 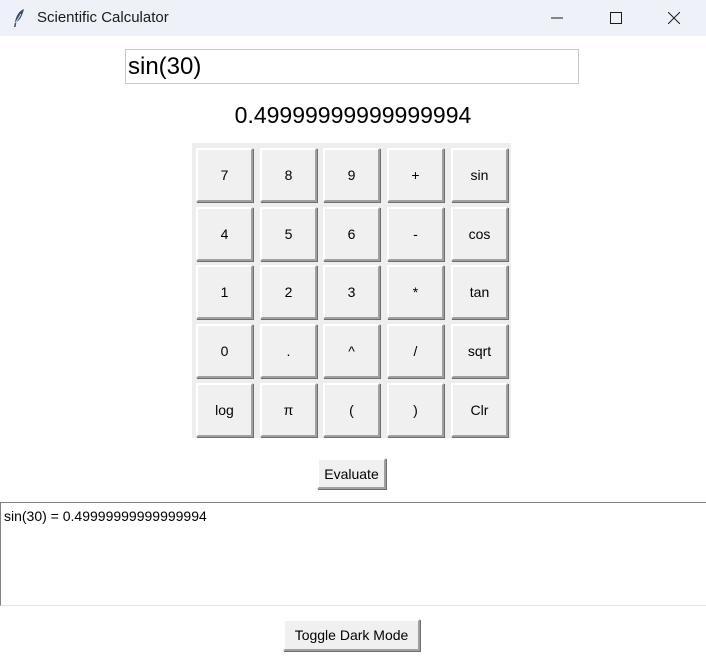 I want to click on key-plus: +, so click(x=415, y=175).